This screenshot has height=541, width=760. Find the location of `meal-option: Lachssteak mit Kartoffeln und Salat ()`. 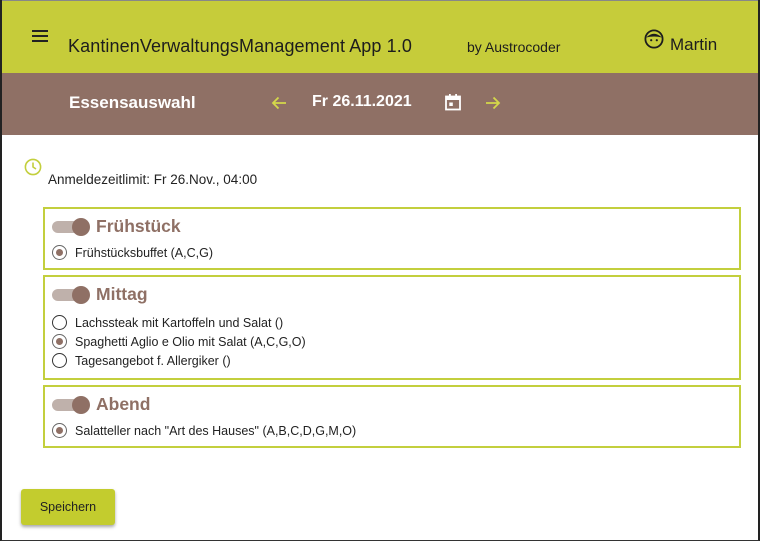

meal-option: Lachssteak mit Kartoffeln und Salat () is located at coordinates (167, 322).